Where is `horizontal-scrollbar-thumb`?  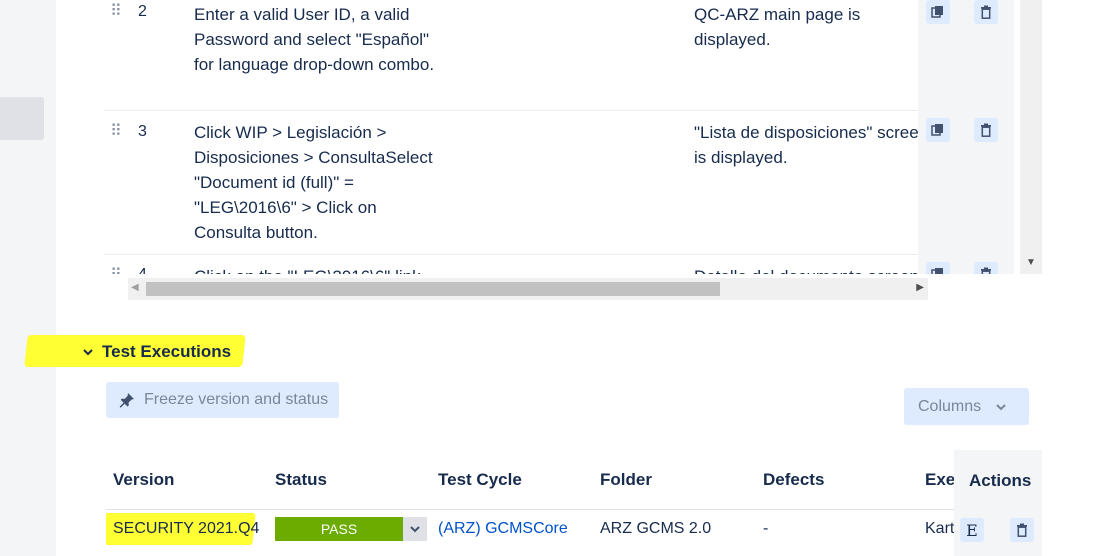 horizontal-scrollbar-thumb is located at coordinates (433, 289).